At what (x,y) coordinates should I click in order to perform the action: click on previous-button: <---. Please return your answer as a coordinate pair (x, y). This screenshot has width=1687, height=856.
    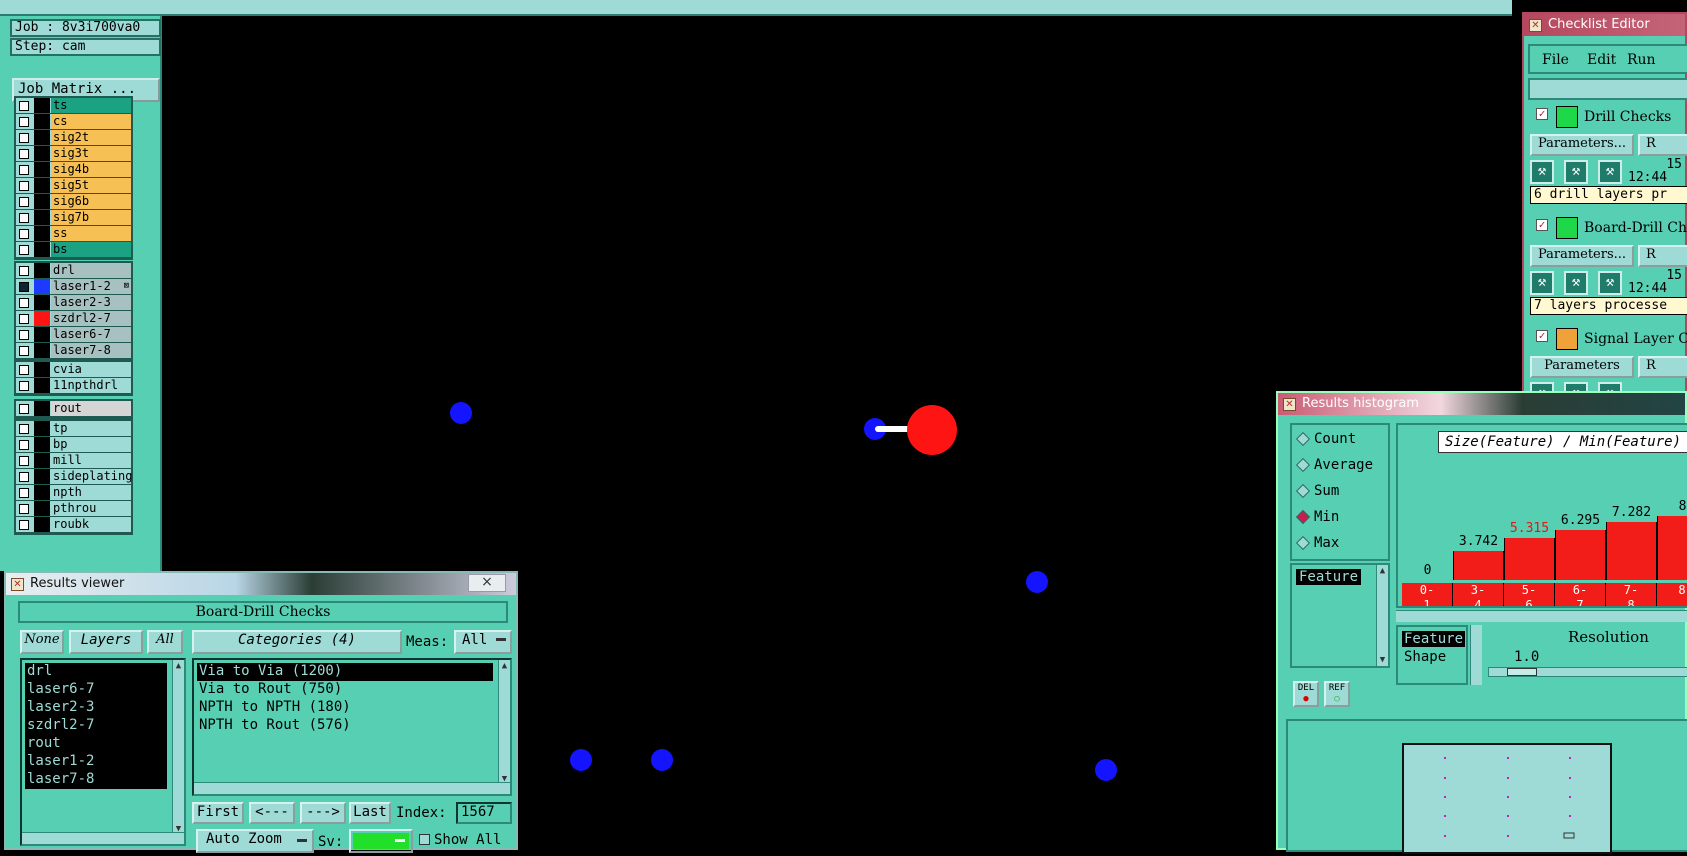
    Looking at the image, I should click on (272, 813).